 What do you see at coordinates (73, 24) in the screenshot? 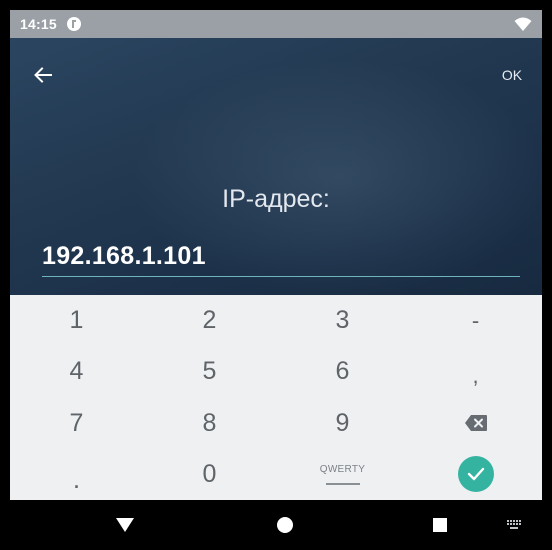
I see `app-notification-icon` at bounding box center [73, 24].